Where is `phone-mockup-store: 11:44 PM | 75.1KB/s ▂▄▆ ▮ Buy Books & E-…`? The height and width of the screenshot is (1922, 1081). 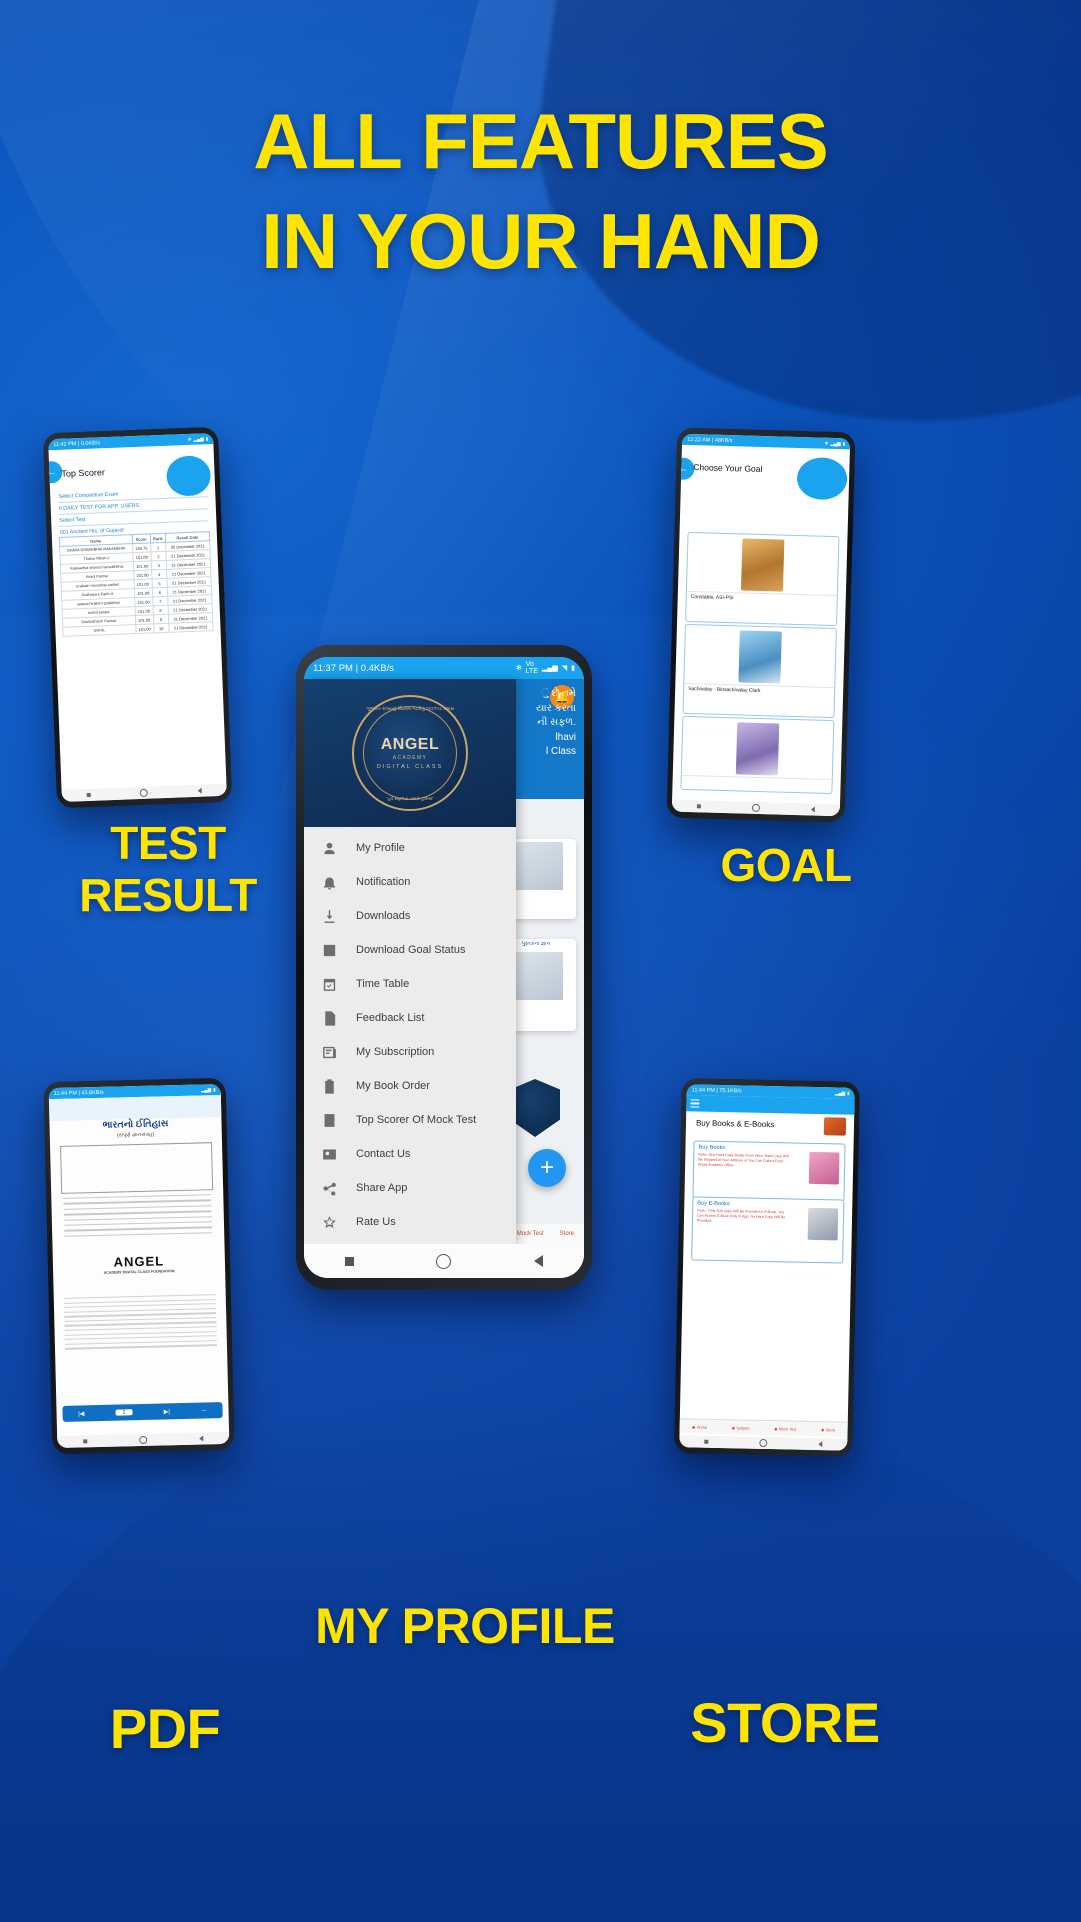 phone-mockup-store: 11:44 PM | 75.1KB/s ▂▄▆ ▮ Buy Books & E-… is located at coordinates (767, 1267).